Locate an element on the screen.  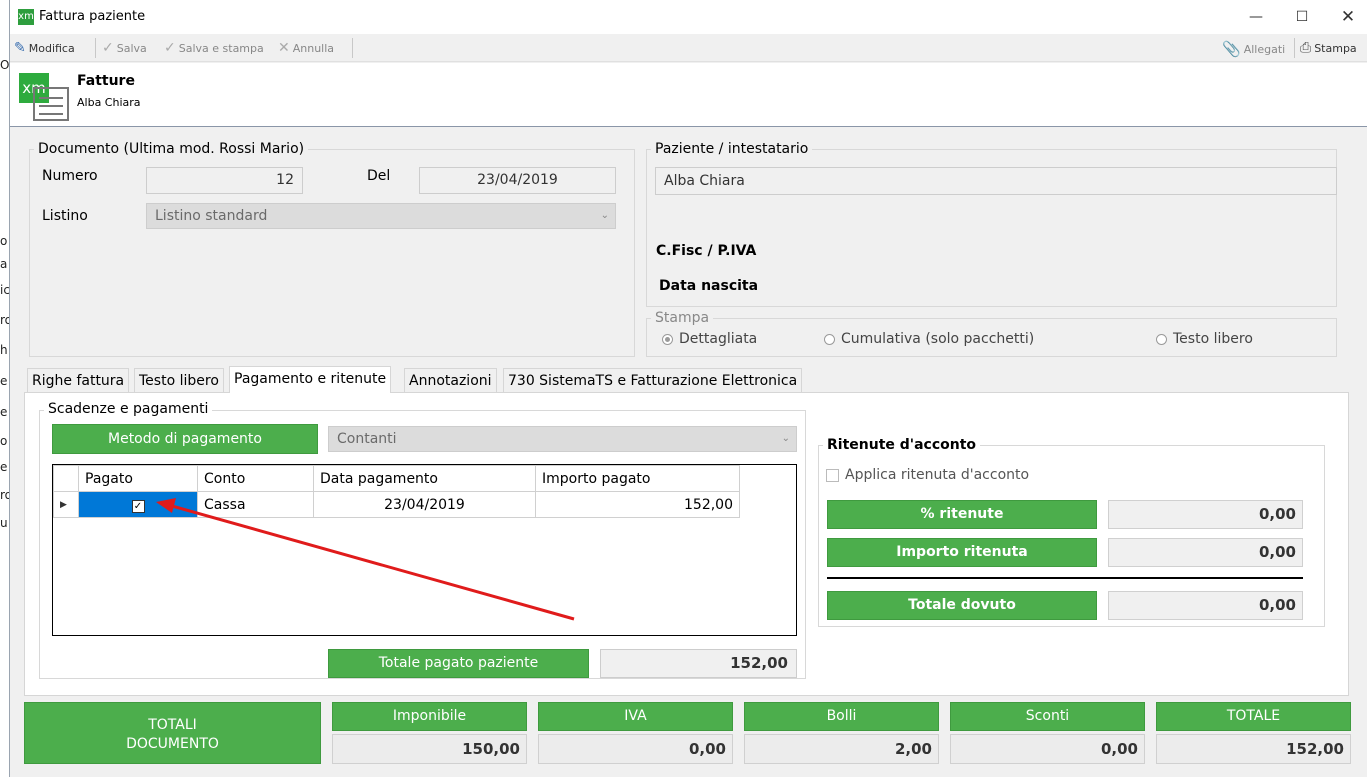
maximize-button: ☐ is located at coordinates (1302, 17).